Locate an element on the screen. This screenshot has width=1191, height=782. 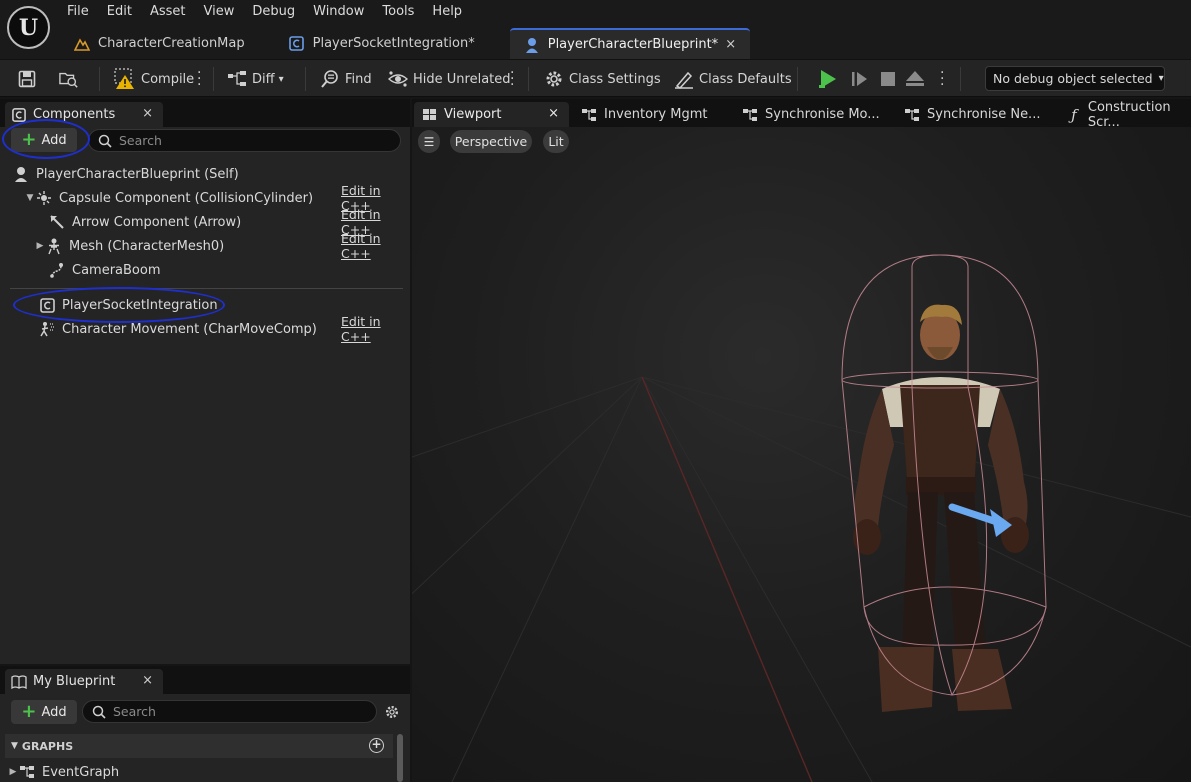
function-icon: ƒ is located at coordinates (1074, 114).